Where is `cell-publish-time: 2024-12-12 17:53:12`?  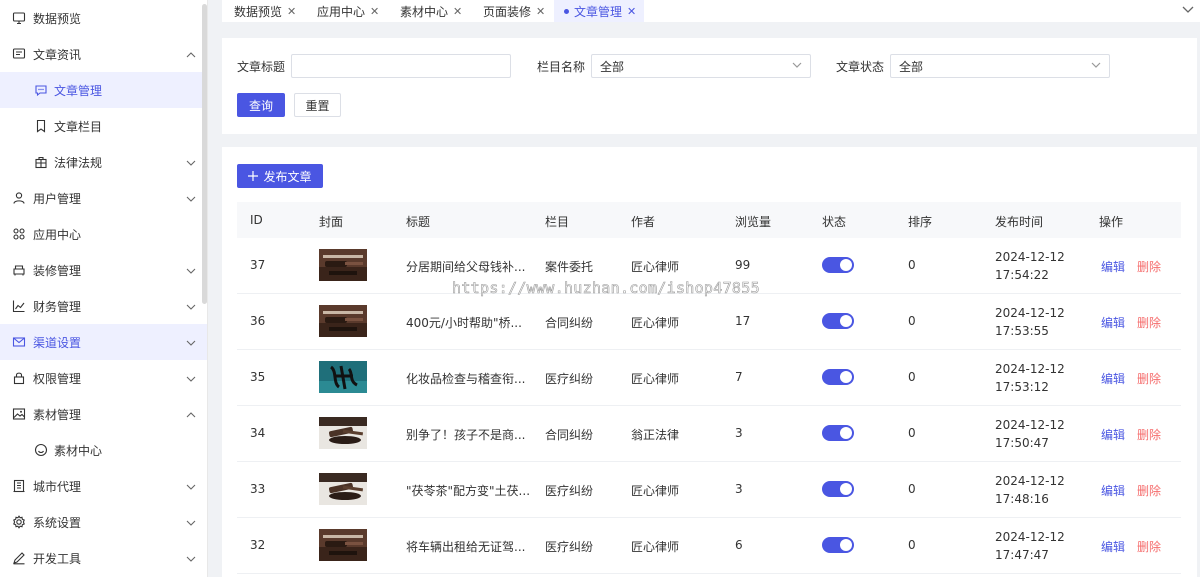 cell-publish-time: 2024-12-12 17:53:12 is located at coordinates (1030, 378).